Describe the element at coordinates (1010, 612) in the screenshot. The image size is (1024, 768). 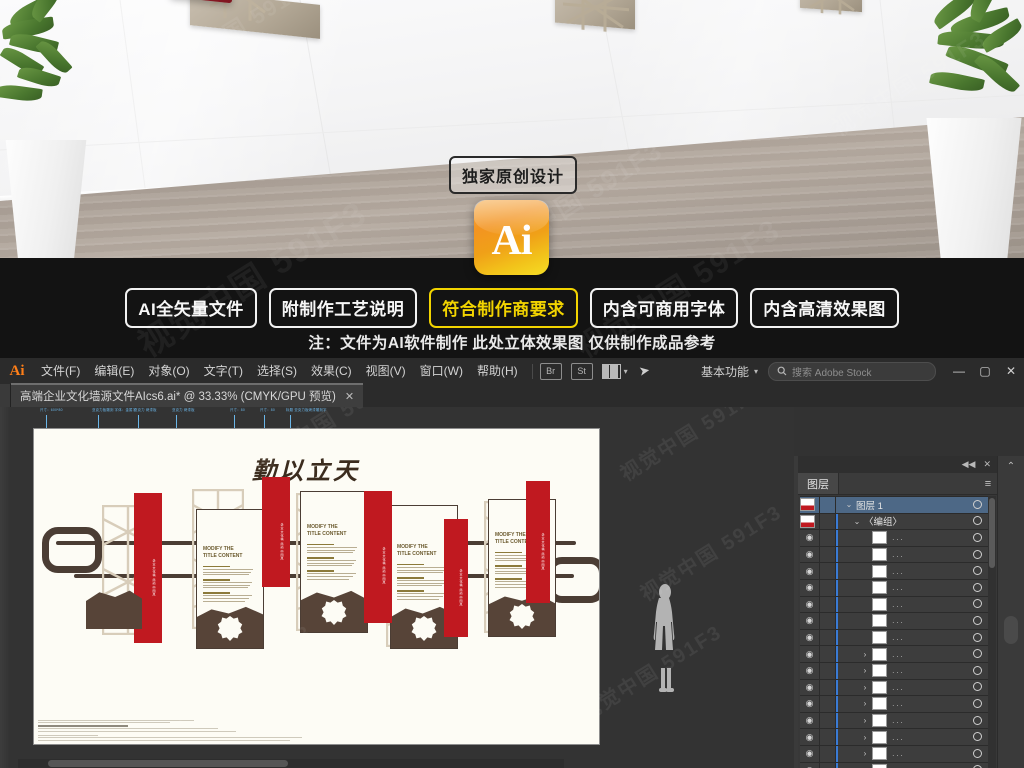
I see `dock-side-strip: ⌃` at that location.